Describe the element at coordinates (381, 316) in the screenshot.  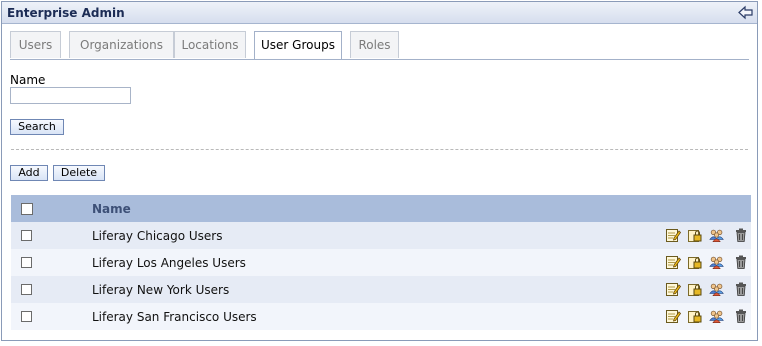
I see `table-row: Liferay San Francisco Users` at that location.